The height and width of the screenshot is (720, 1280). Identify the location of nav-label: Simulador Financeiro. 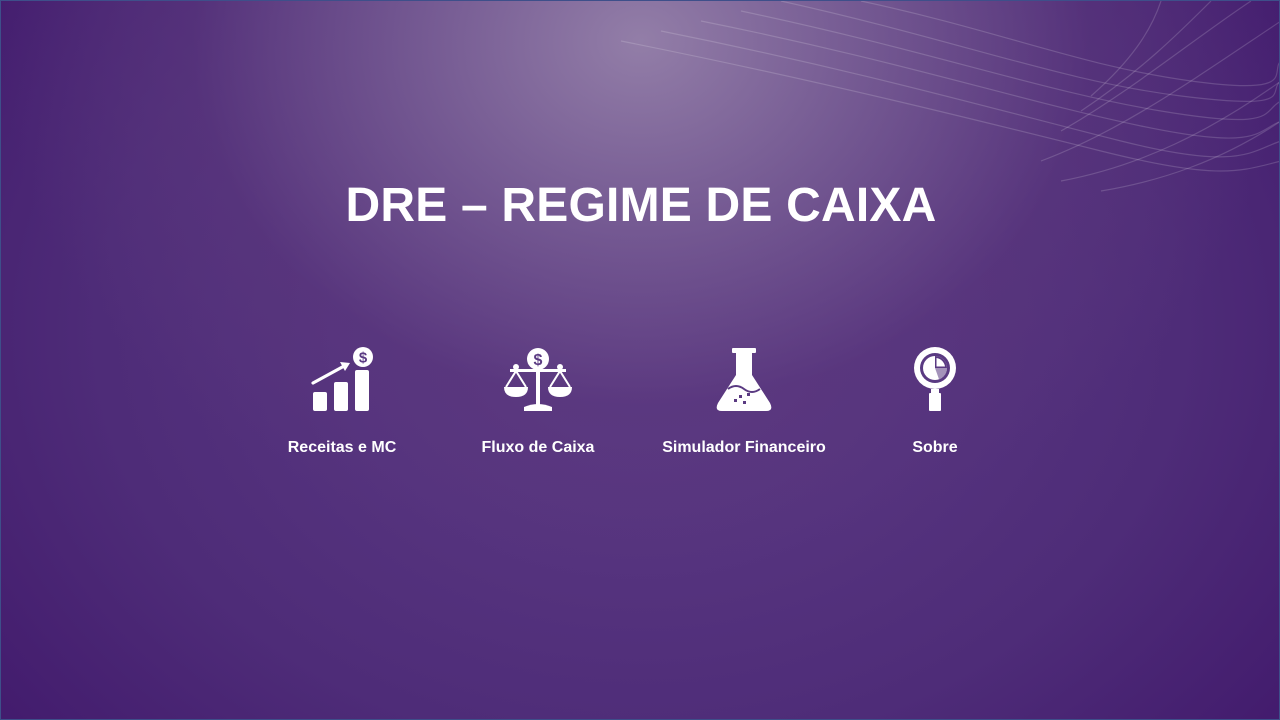
(744, 447).